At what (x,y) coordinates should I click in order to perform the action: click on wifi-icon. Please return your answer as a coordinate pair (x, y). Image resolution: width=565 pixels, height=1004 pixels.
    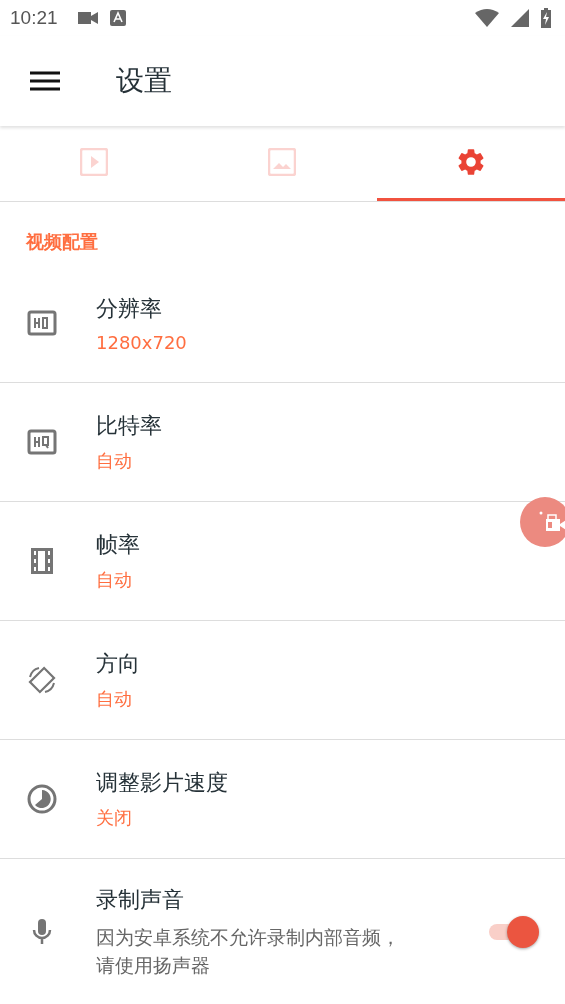
    Looking at the image, I should click on (487, 18).